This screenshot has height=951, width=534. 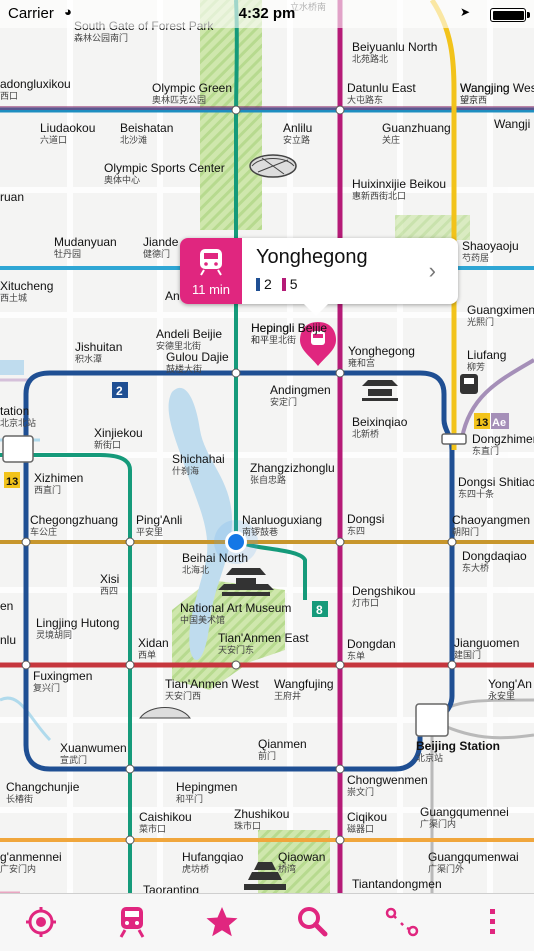 I want to click on station-label: Gulou Dajie, so click(x=197, y=357).